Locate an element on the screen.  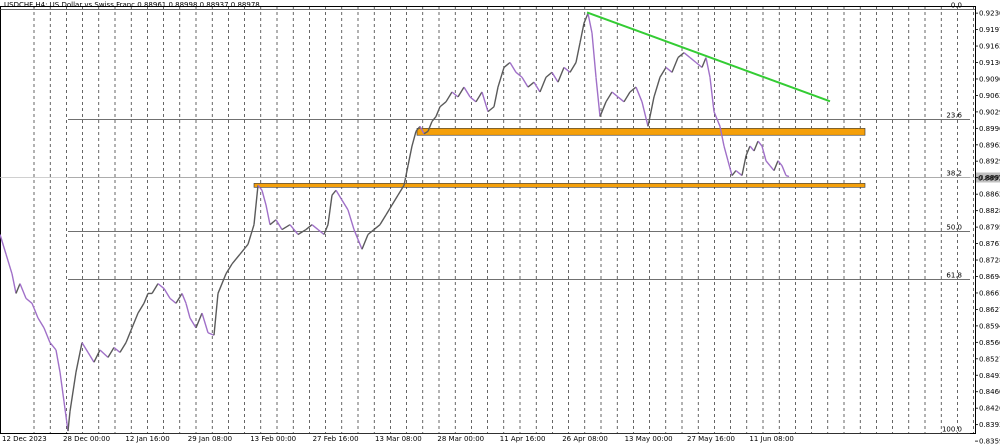
y-tick-label: 0.88957 is located at coordinates (989, 178).